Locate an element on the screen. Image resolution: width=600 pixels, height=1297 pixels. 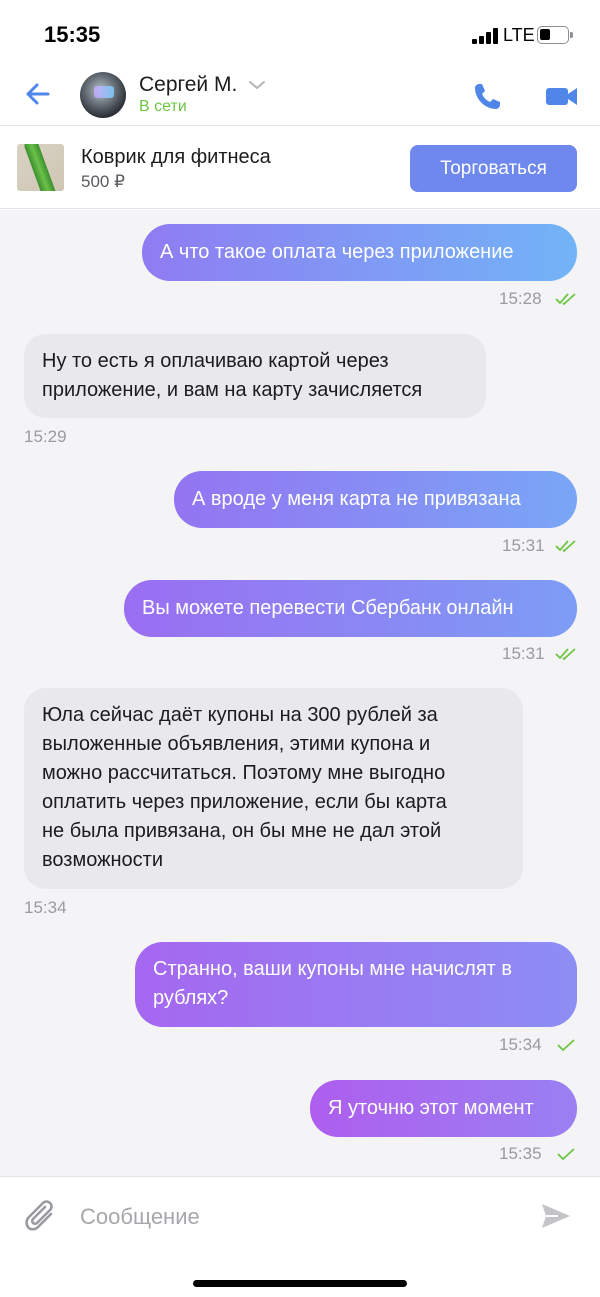
signal-strength-icon is located at coordinates (486, 36).